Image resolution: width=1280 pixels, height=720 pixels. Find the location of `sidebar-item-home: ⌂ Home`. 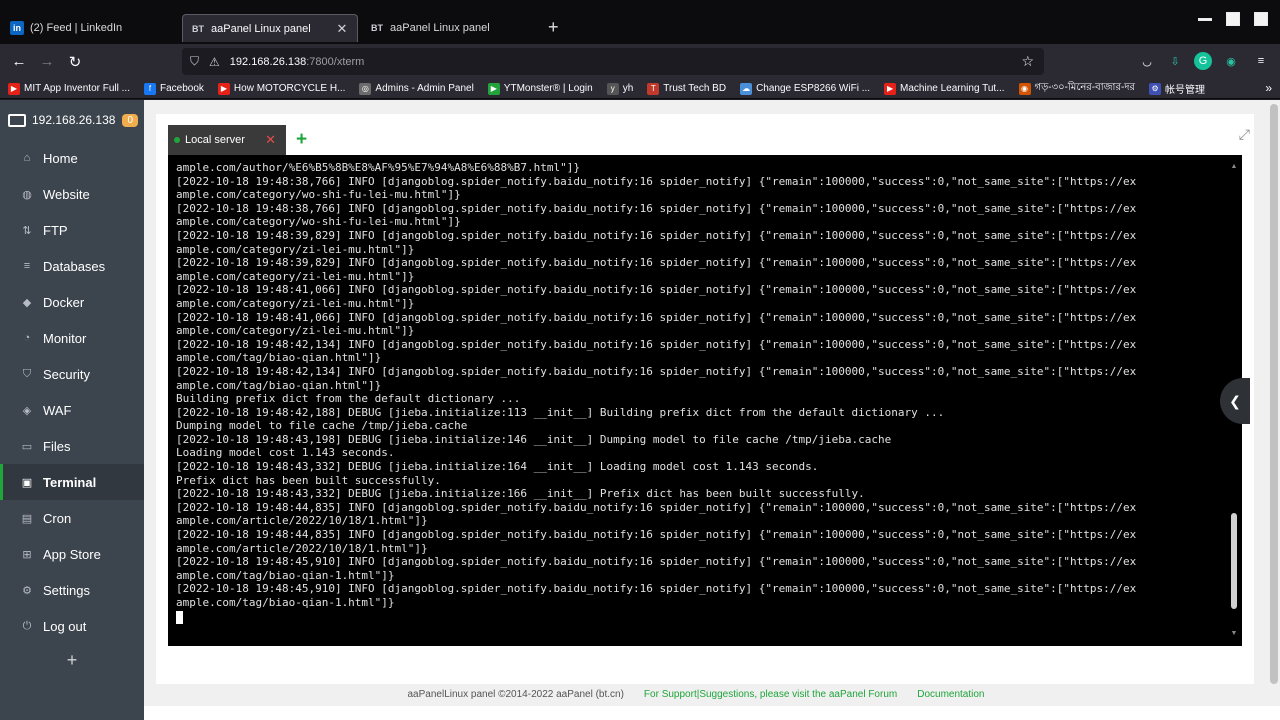

sidebar-item-home: ⌂ Home is located at coordinates (72, 158).